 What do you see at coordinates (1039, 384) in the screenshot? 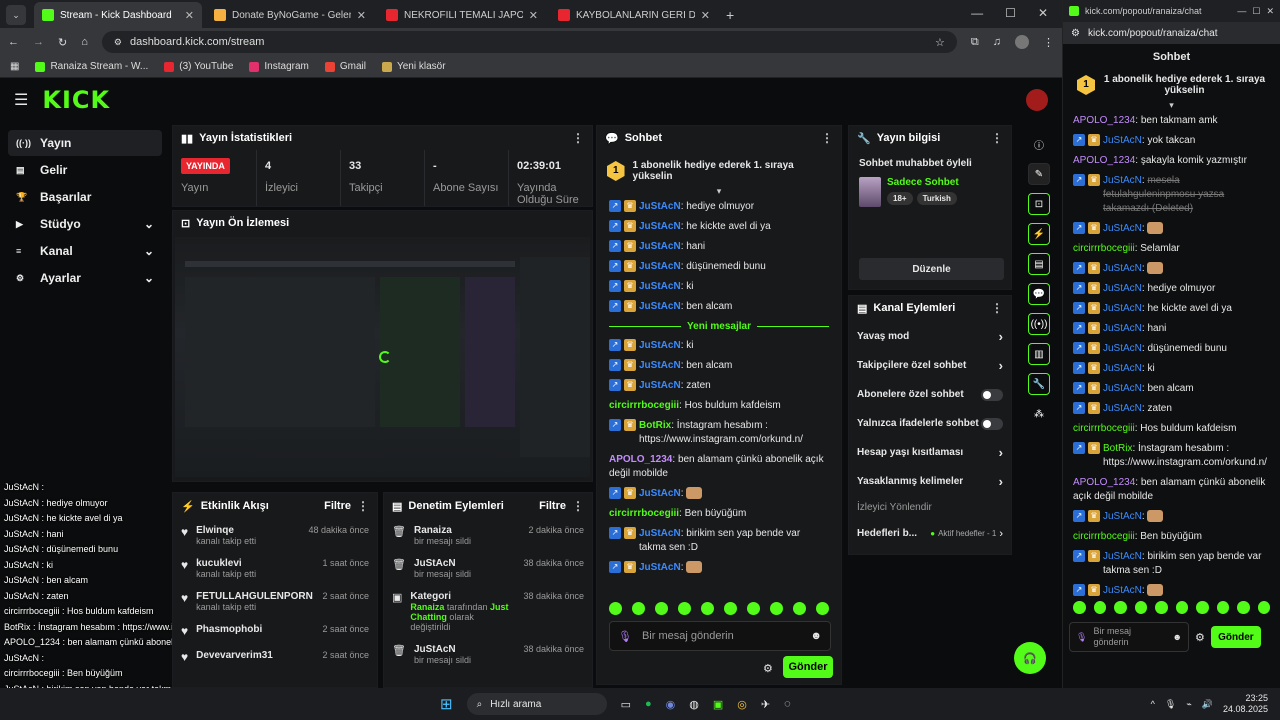
I see `tool-icon: 🔧` at bounding box center [1039, 384].